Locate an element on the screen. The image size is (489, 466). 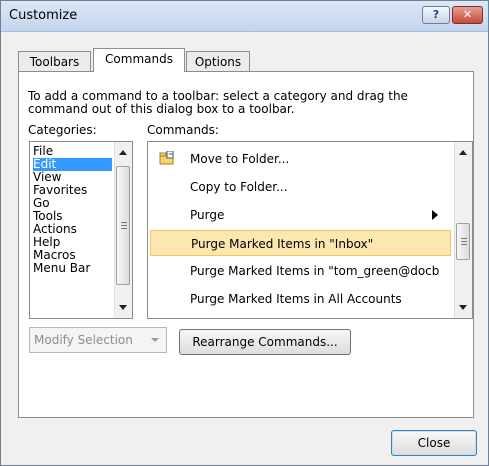
categories-scrollbar is located at coordinates (123, 230).